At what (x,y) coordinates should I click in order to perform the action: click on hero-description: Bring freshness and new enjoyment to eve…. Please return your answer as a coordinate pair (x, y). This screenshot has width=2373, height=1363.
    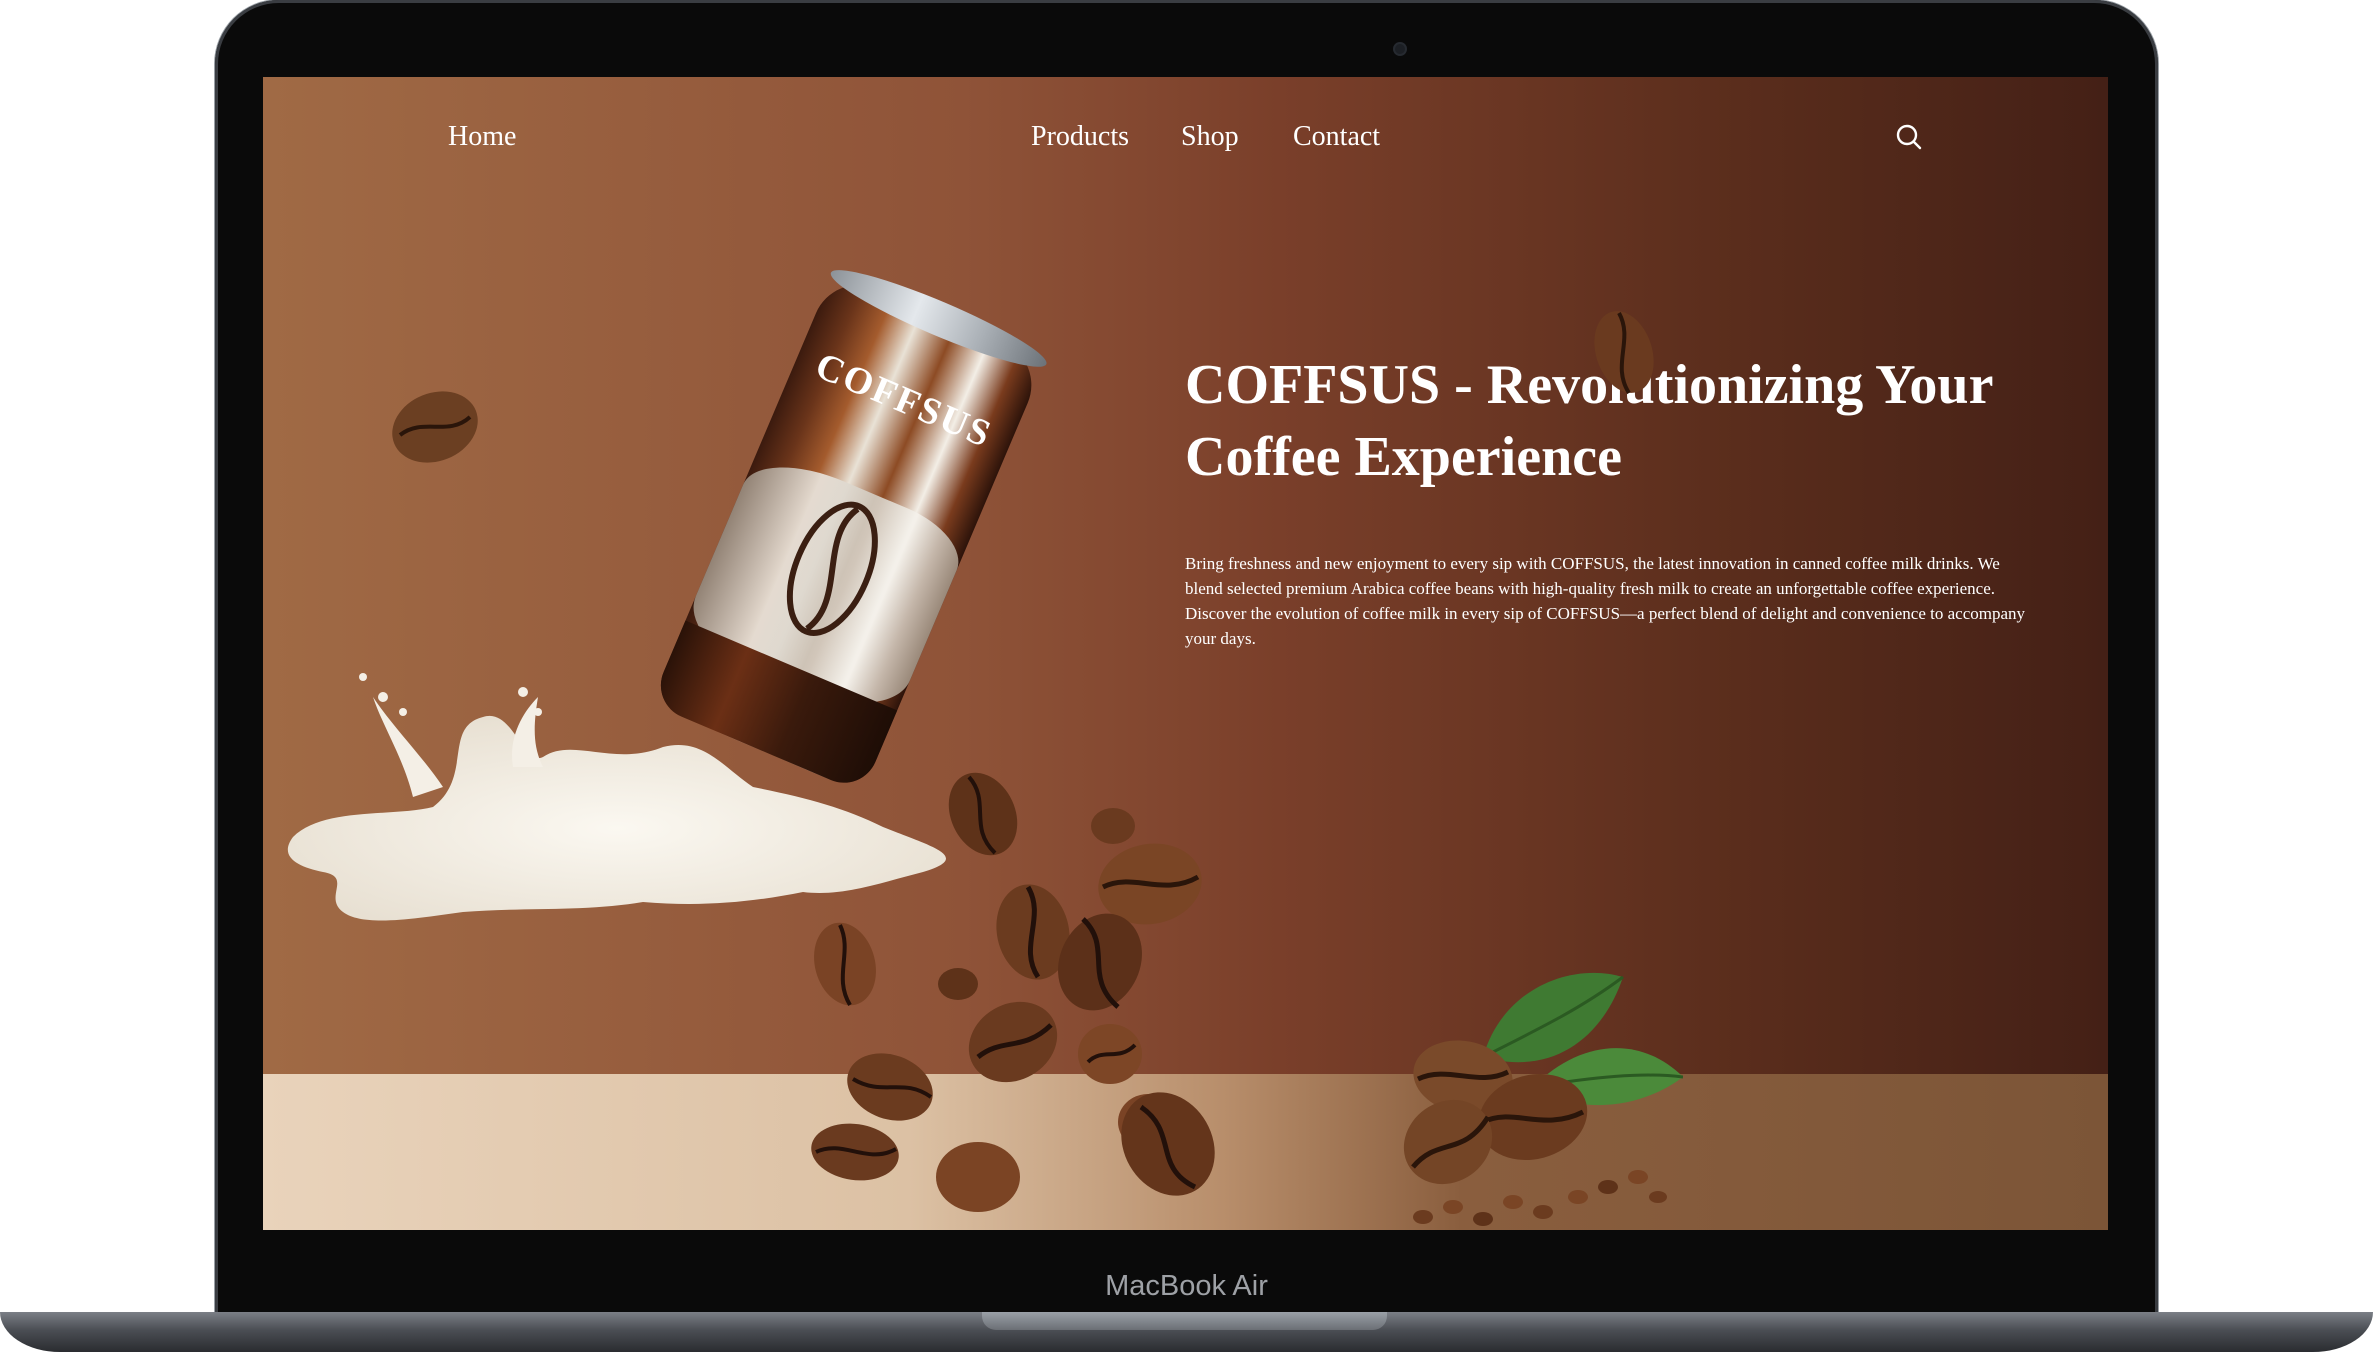
    Looking at the image, I should click on (1605, 601).